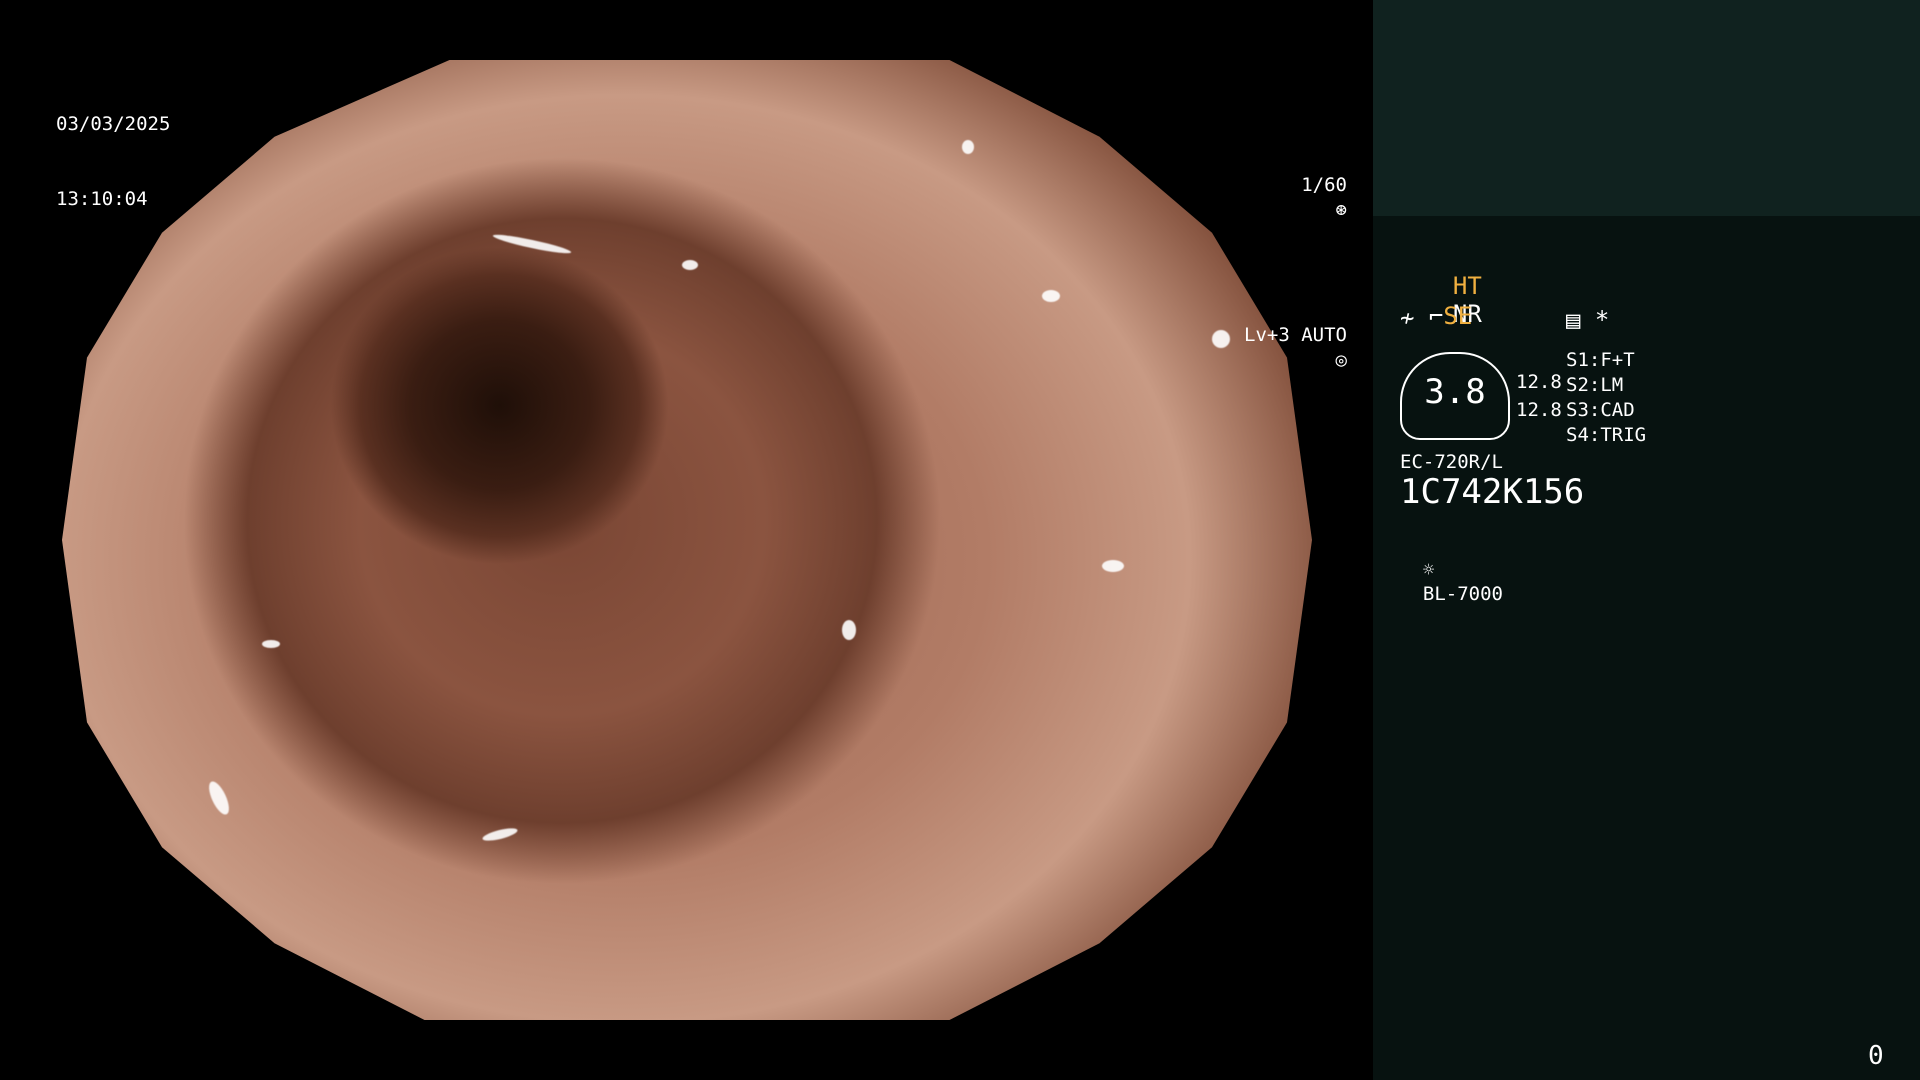  Describe the element at coordinates (1539, 410) in the screenshot. I see `value-2: 12.8` at that location.